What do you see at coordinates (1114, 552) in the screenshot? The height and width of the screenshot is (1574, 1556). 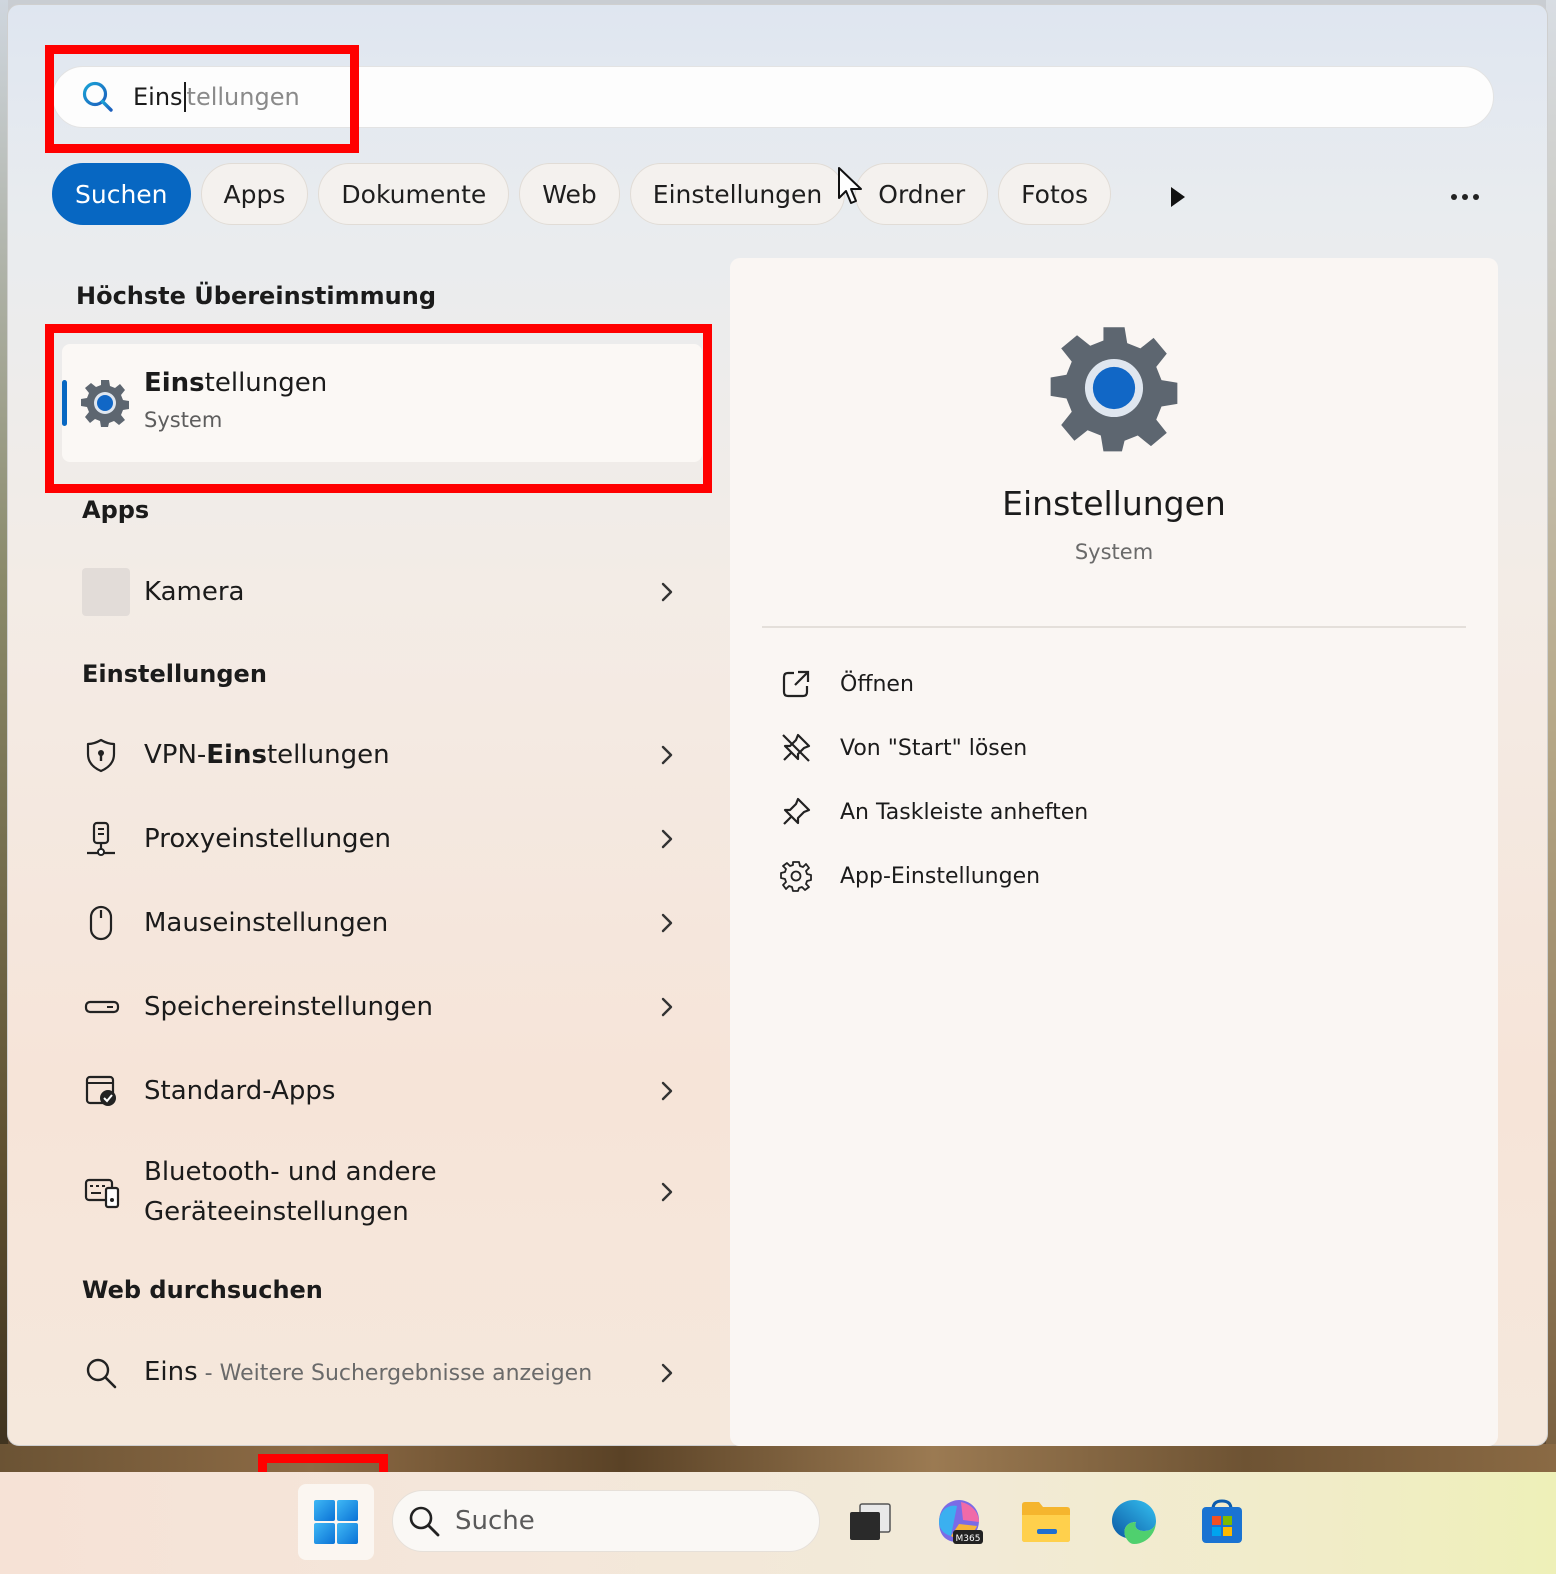 I see `detail-subtitle: System` at bounding box center [1114, 552].